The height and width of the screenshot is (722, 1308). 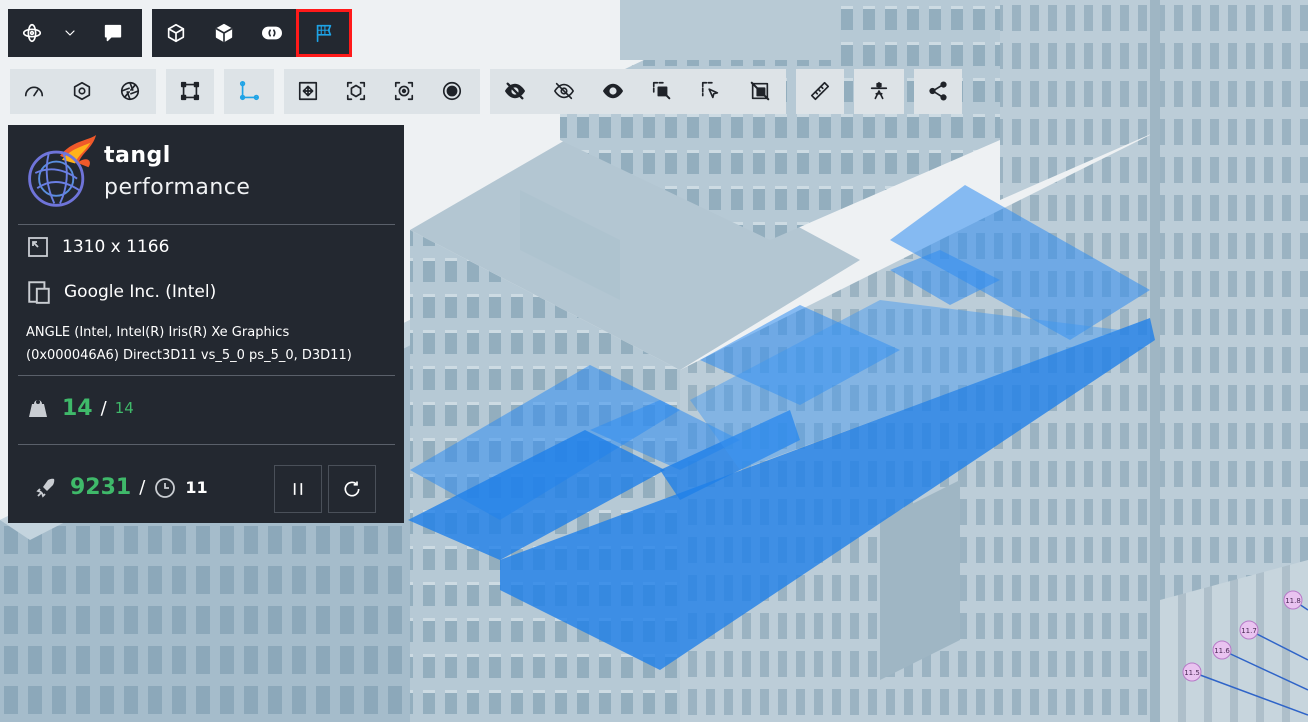 I want to click on loaded-count: 14, so click(x=77, y=408).